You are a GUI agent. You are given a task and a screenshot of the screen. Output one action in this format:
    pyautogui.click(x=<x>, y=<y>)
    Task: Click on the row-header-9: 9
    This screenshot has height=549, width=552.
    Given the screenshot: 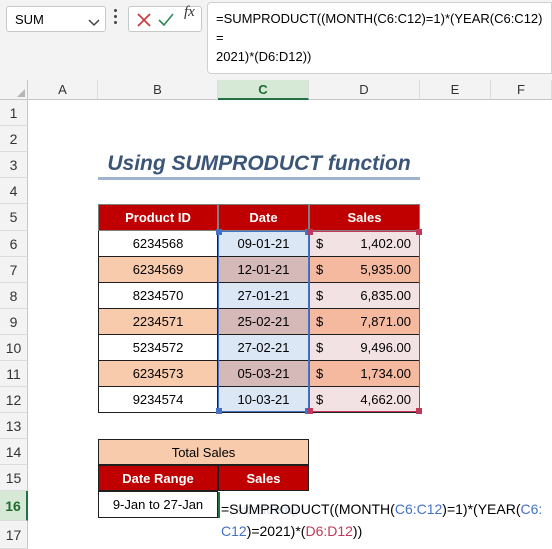 What is the action you would take?
    pyautogui.click(x=14, y=322)
    